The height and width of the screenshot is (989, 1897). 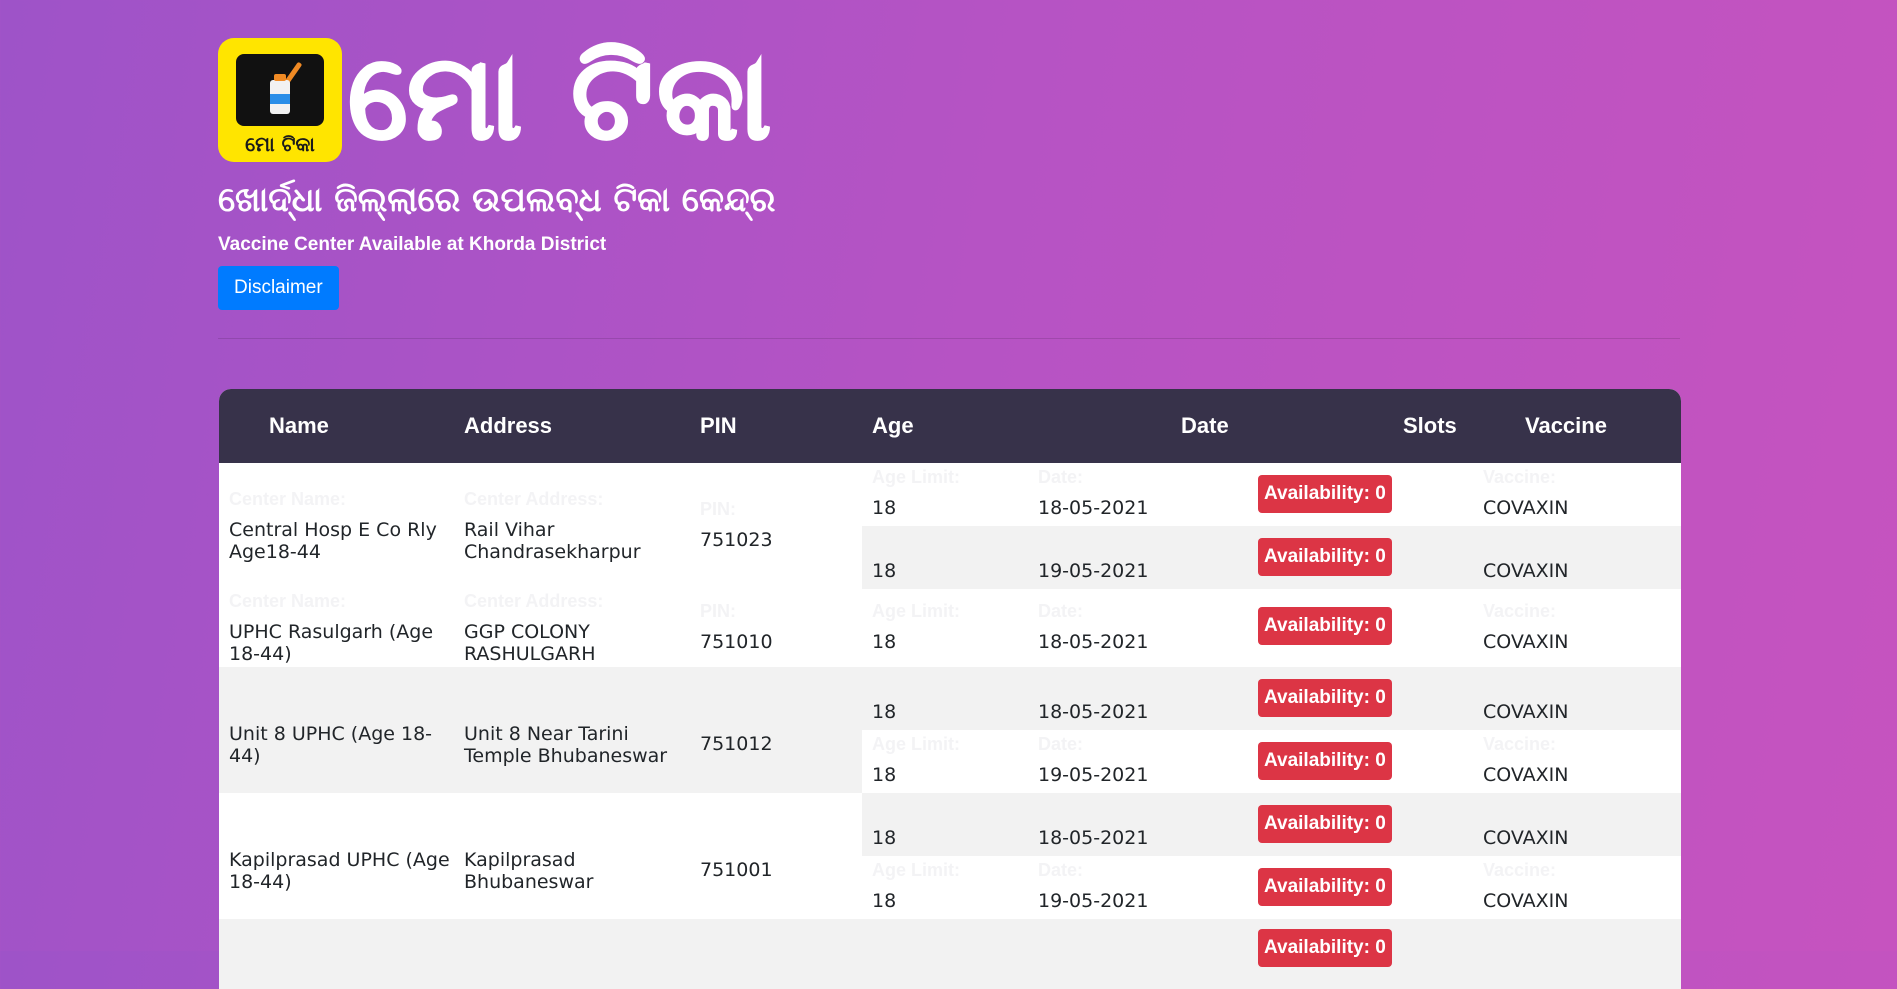 What do you see at coordinates (1566, 425) in the screenshot?
I see `header-vaccine: Vaccine` at bounding box center [1566, 425].